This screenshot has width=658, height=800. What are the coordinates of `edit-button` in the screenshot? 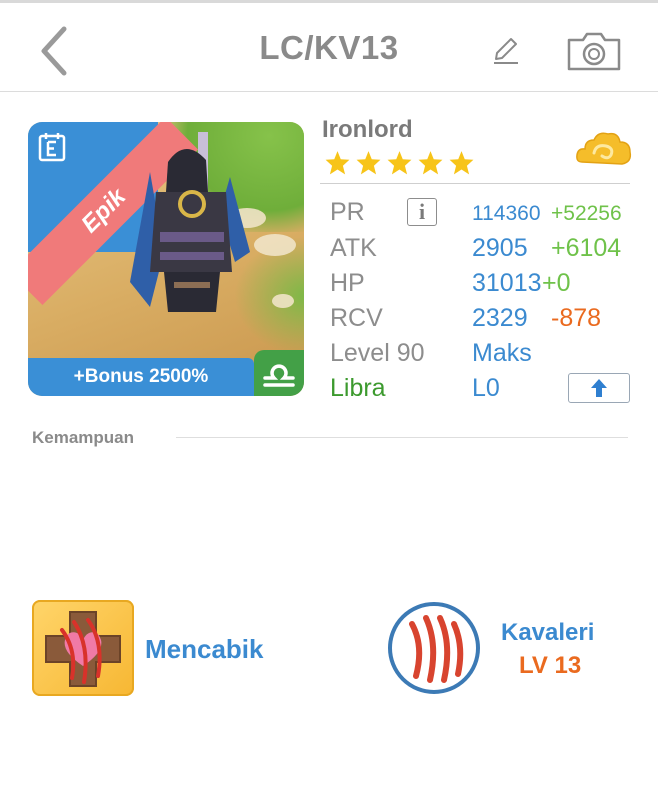 It's located at (506, 51).